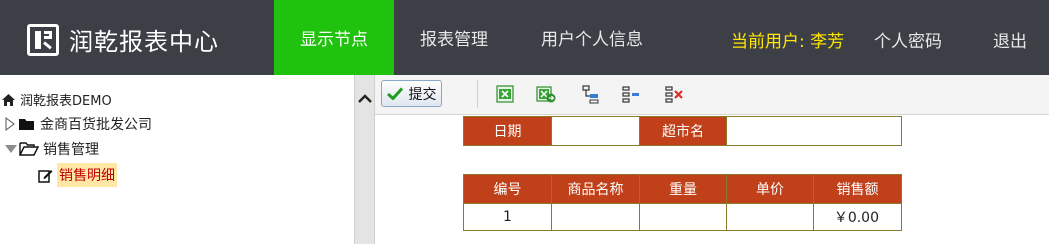  What do you see at coordinates (364, 159) in the screenshot?
I see `panel-splitter` at bounding box center [364, 159].